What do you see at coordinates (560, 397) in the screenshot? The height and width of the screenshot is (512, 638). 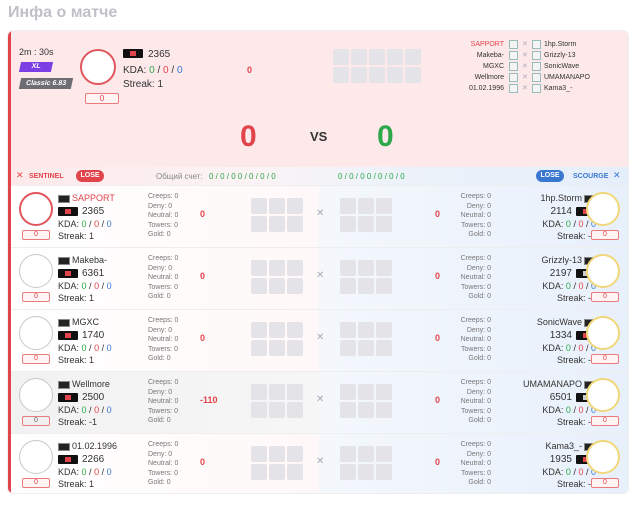 I see `right-mmr: 6501` at bounding box center [560, 397].